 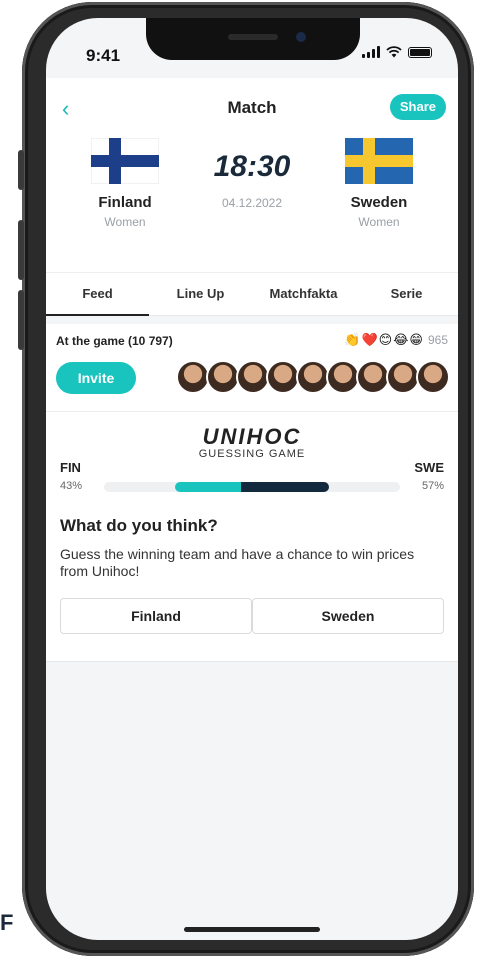 I want to click on brand-name: UNIHOC, so click(x=252, y=436).